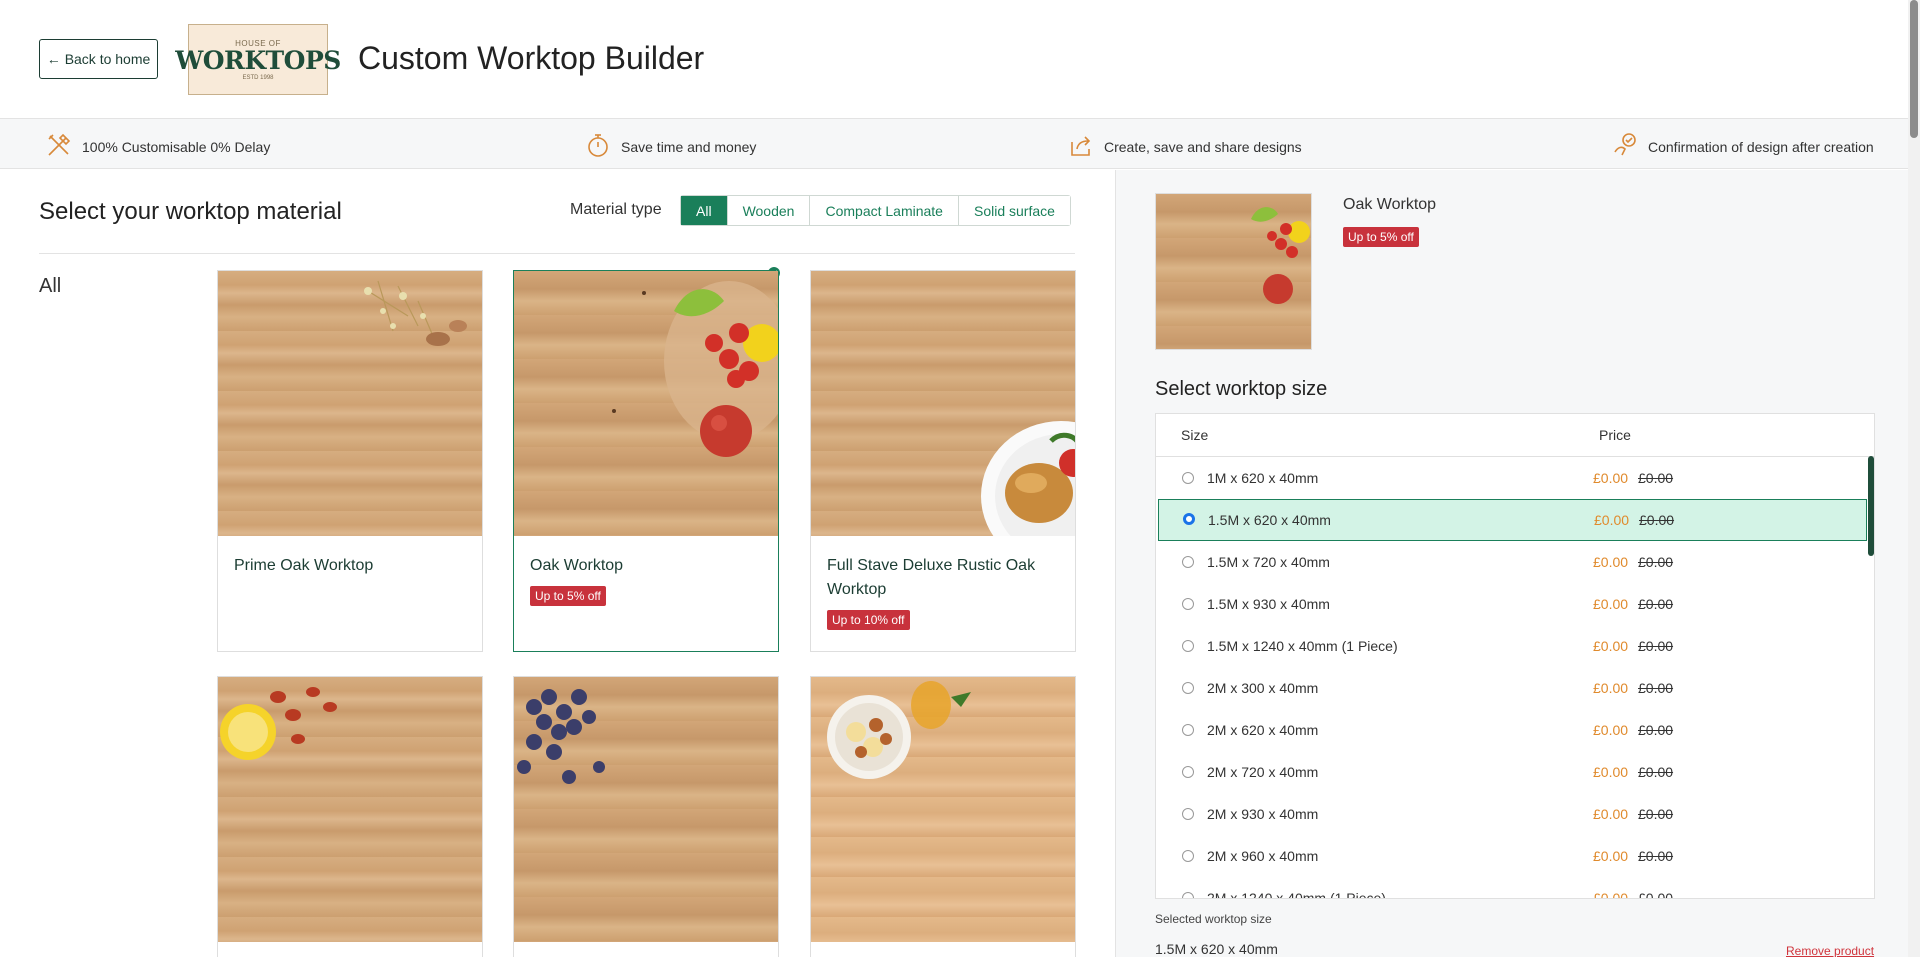 The image size is (1920, 957). I want to click on product-card: Prime Oak Worktop, so click(350, 461).